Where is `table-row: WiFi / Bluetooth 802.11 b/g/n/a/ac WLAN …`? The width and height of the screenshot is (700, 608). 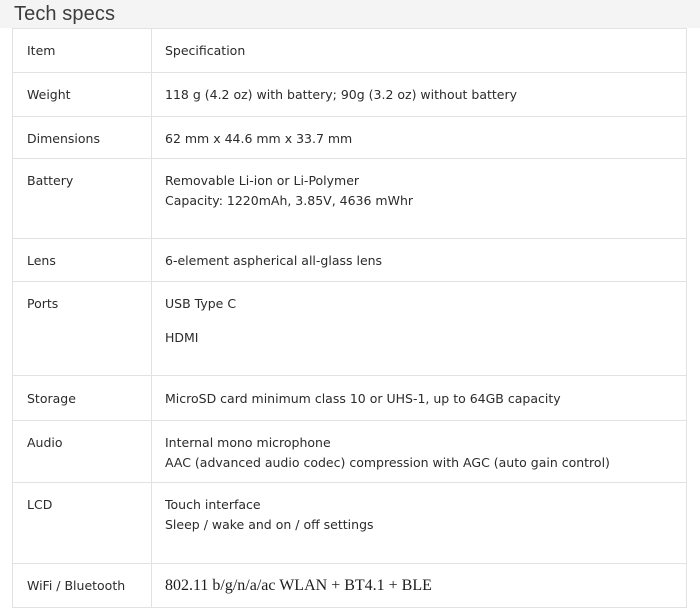
table-row: WiFi / Bluetooth 802.11 b/g/n/a/ac WLAN … is located at coordinates (349, 585).